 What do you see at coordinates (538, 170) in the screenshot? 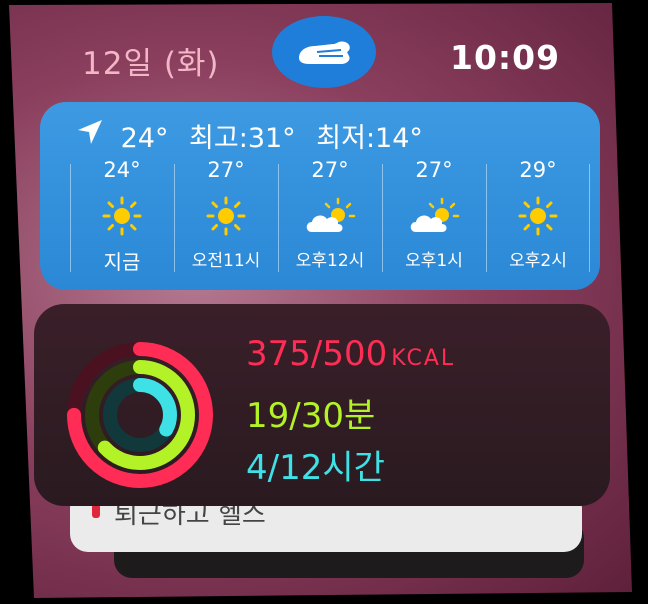
I see `forecast-temp: 29°` at bounding box center [538, 170].